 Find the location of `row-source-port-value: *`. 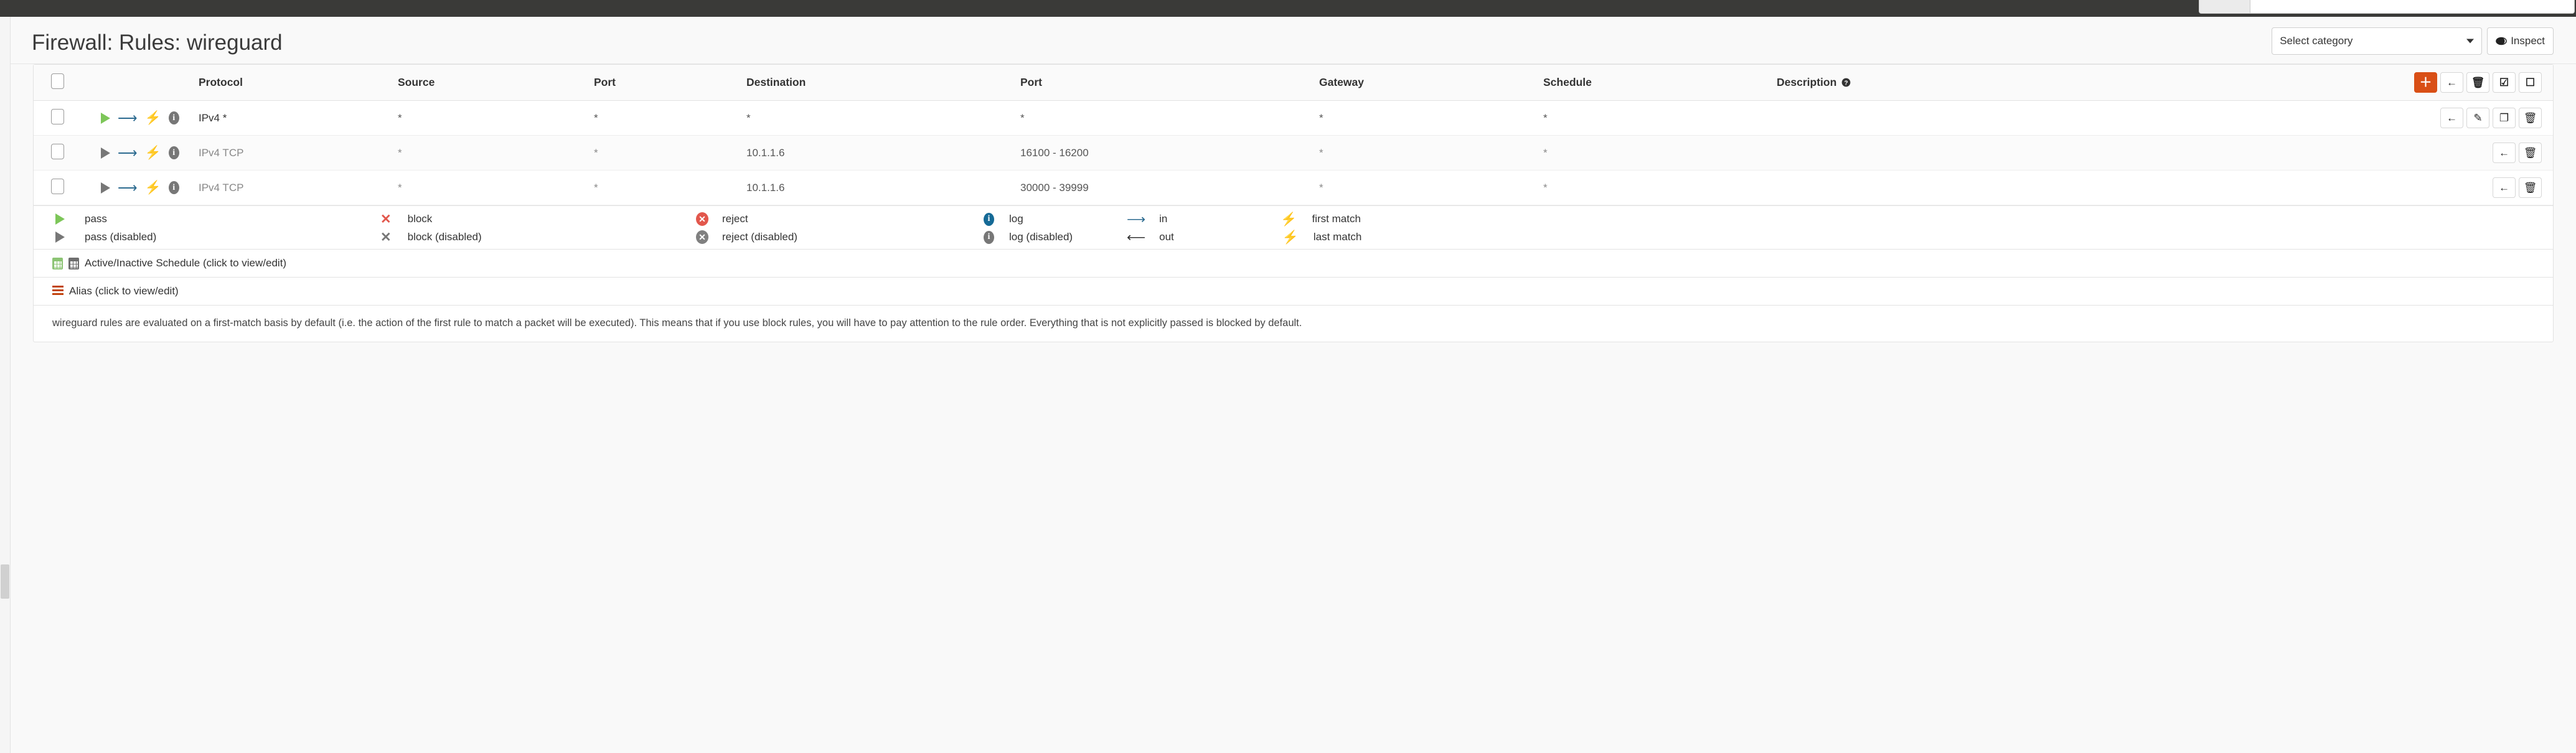

row-source-port-value: * is located at coordinates (596, 117).